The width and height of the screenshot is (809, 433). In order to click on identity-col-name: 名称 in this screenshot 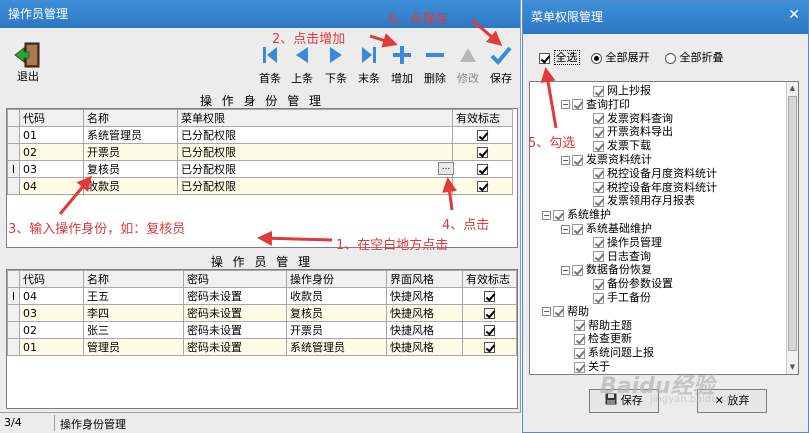, I will do `click(130, 118)`.